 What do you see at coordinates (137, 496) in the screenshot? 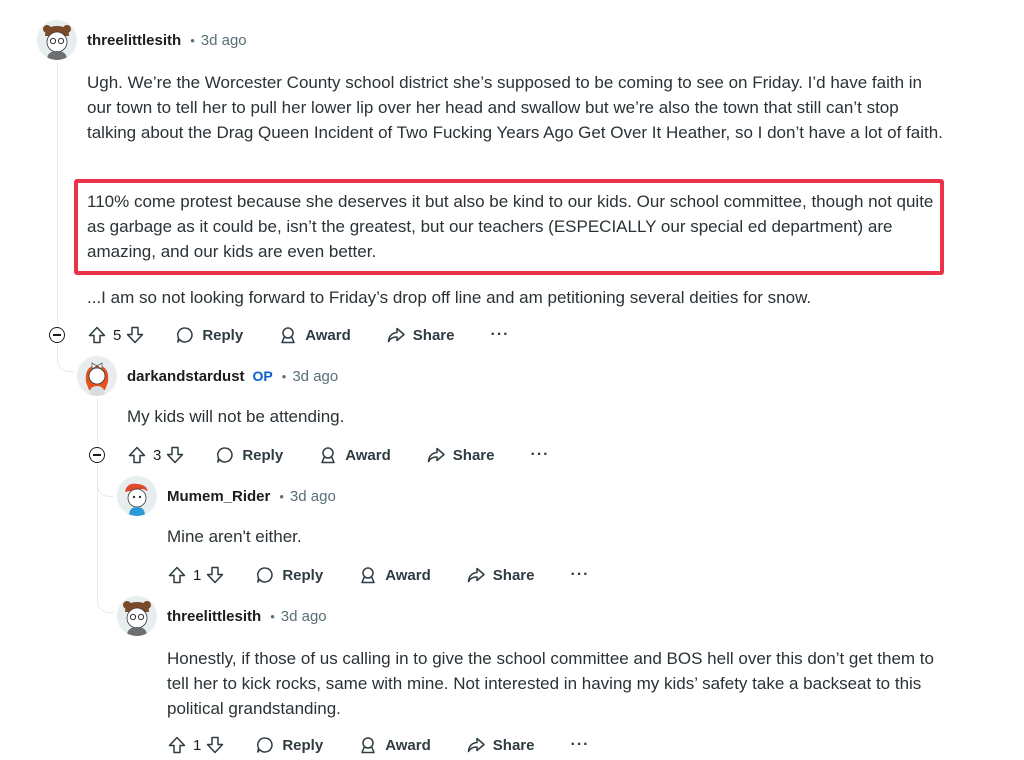
I see `pirate-bandana-avatar` at bounding box center [137, 496].